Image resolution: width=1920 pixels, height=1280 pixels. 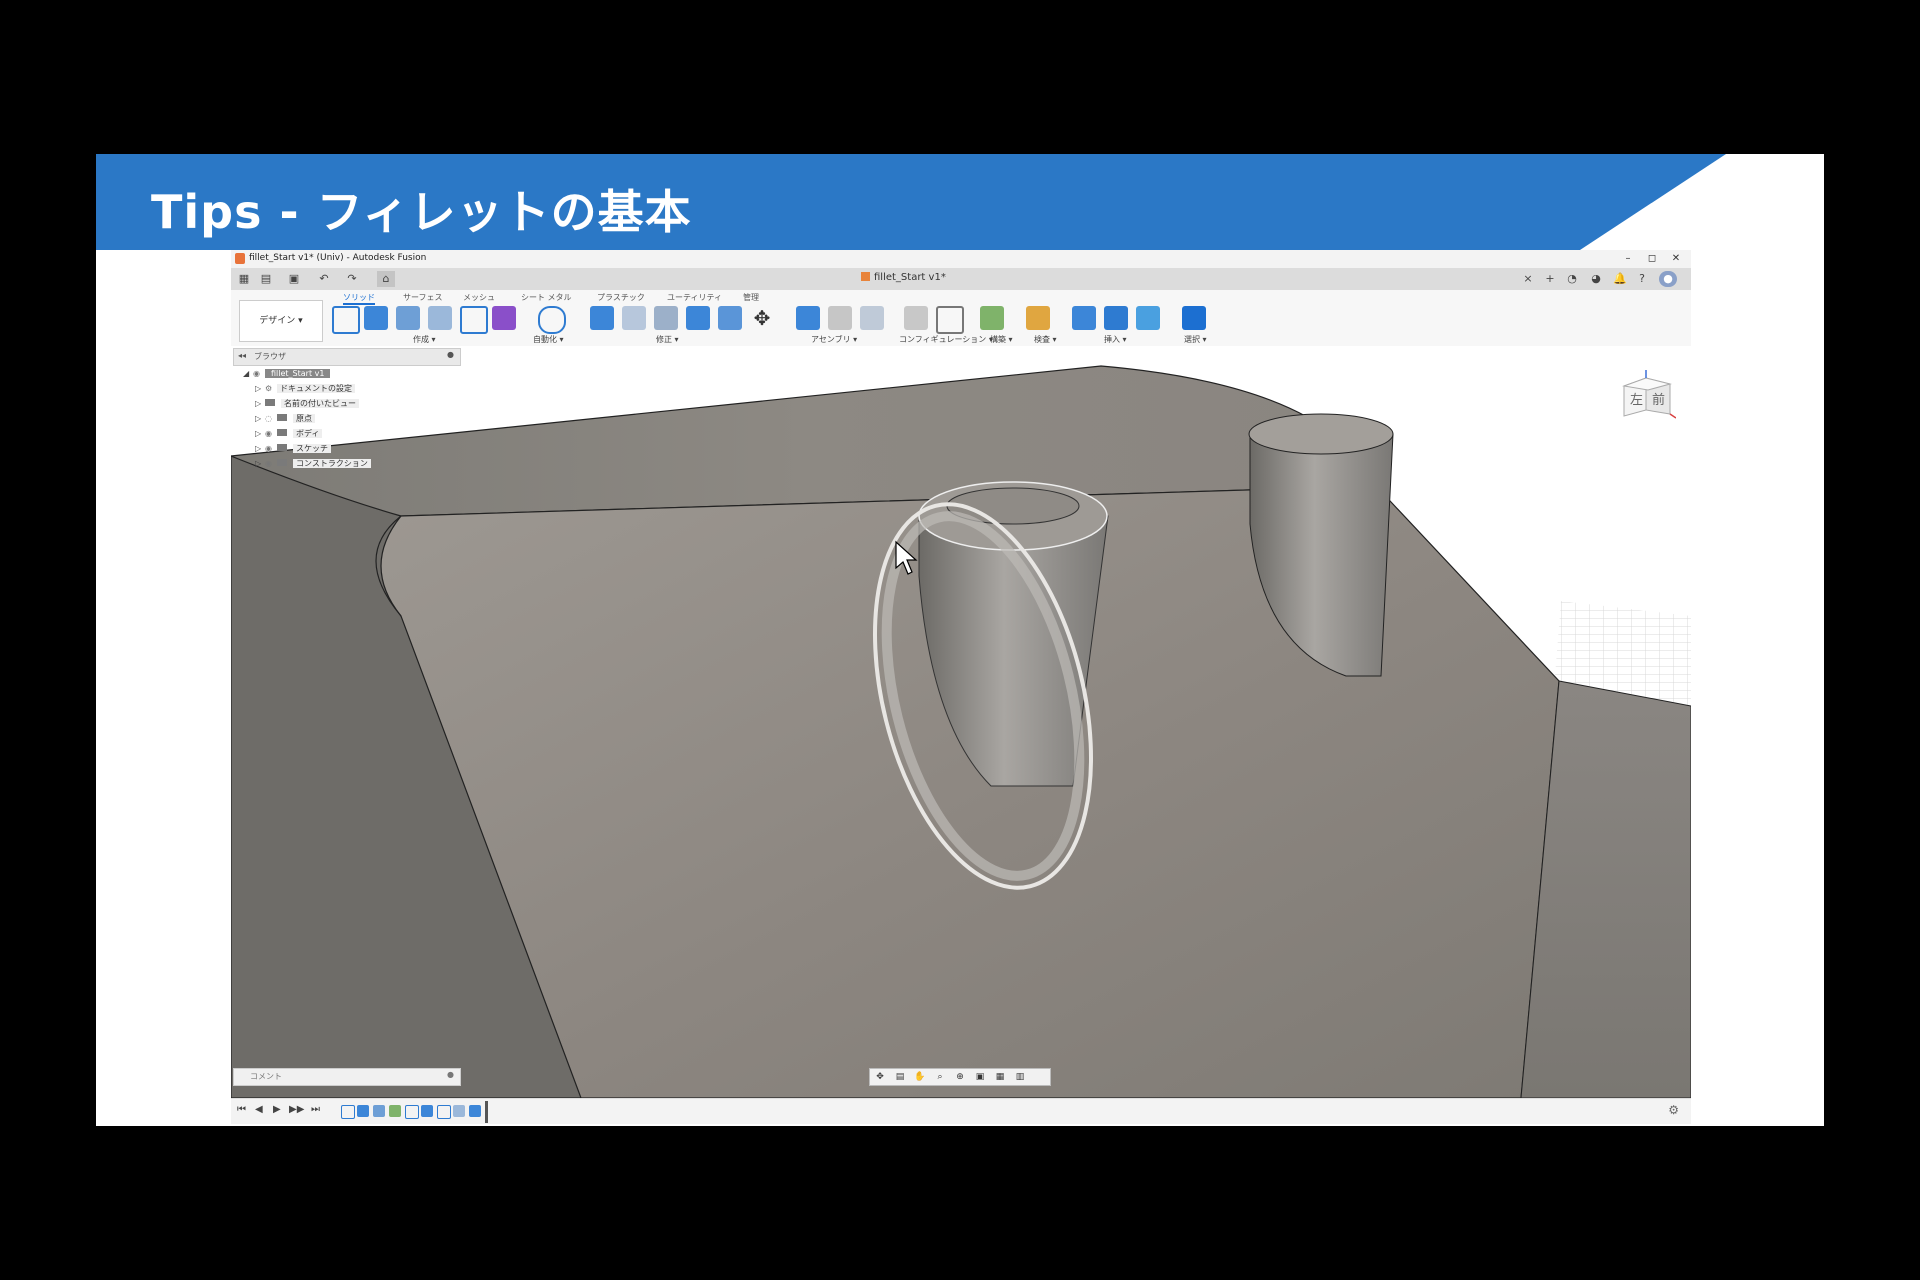 What do you see at coordinates (346, 320) in the screenshot?
I see `create-sketch-icon` at bounding box center [346, 320].